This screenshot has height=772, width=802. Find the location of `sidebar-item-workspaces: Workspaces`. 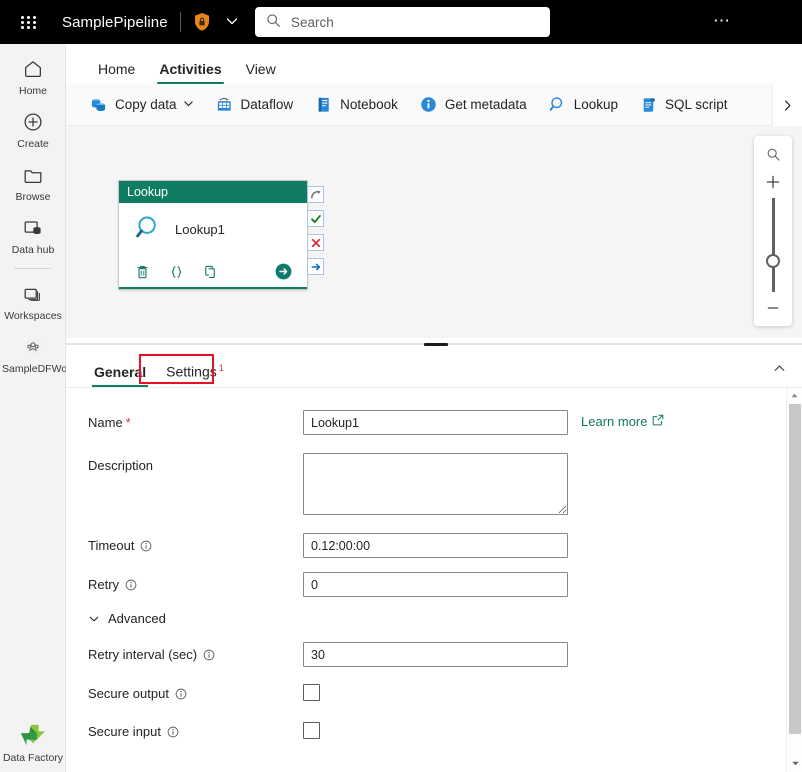

sidebar-item-workspaces: Workspaces is located at coordinates (33, 295).